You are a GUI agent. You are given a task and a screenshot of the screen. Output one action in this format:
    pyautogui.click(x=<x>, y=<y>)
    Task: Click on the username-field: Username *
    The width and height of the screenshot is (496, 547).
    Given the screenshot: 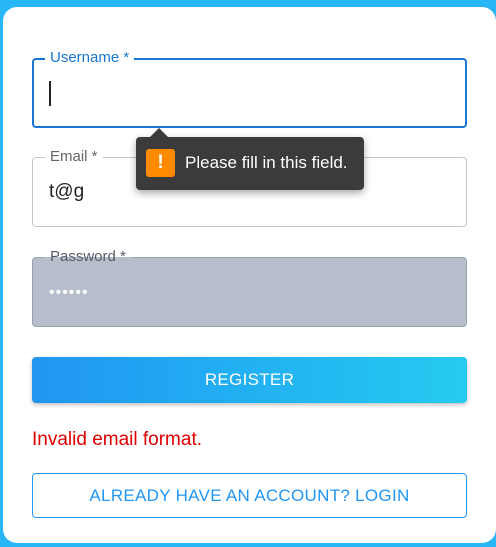 What is the action you would take?
    pyautogui.click(x=249, y=88)
    